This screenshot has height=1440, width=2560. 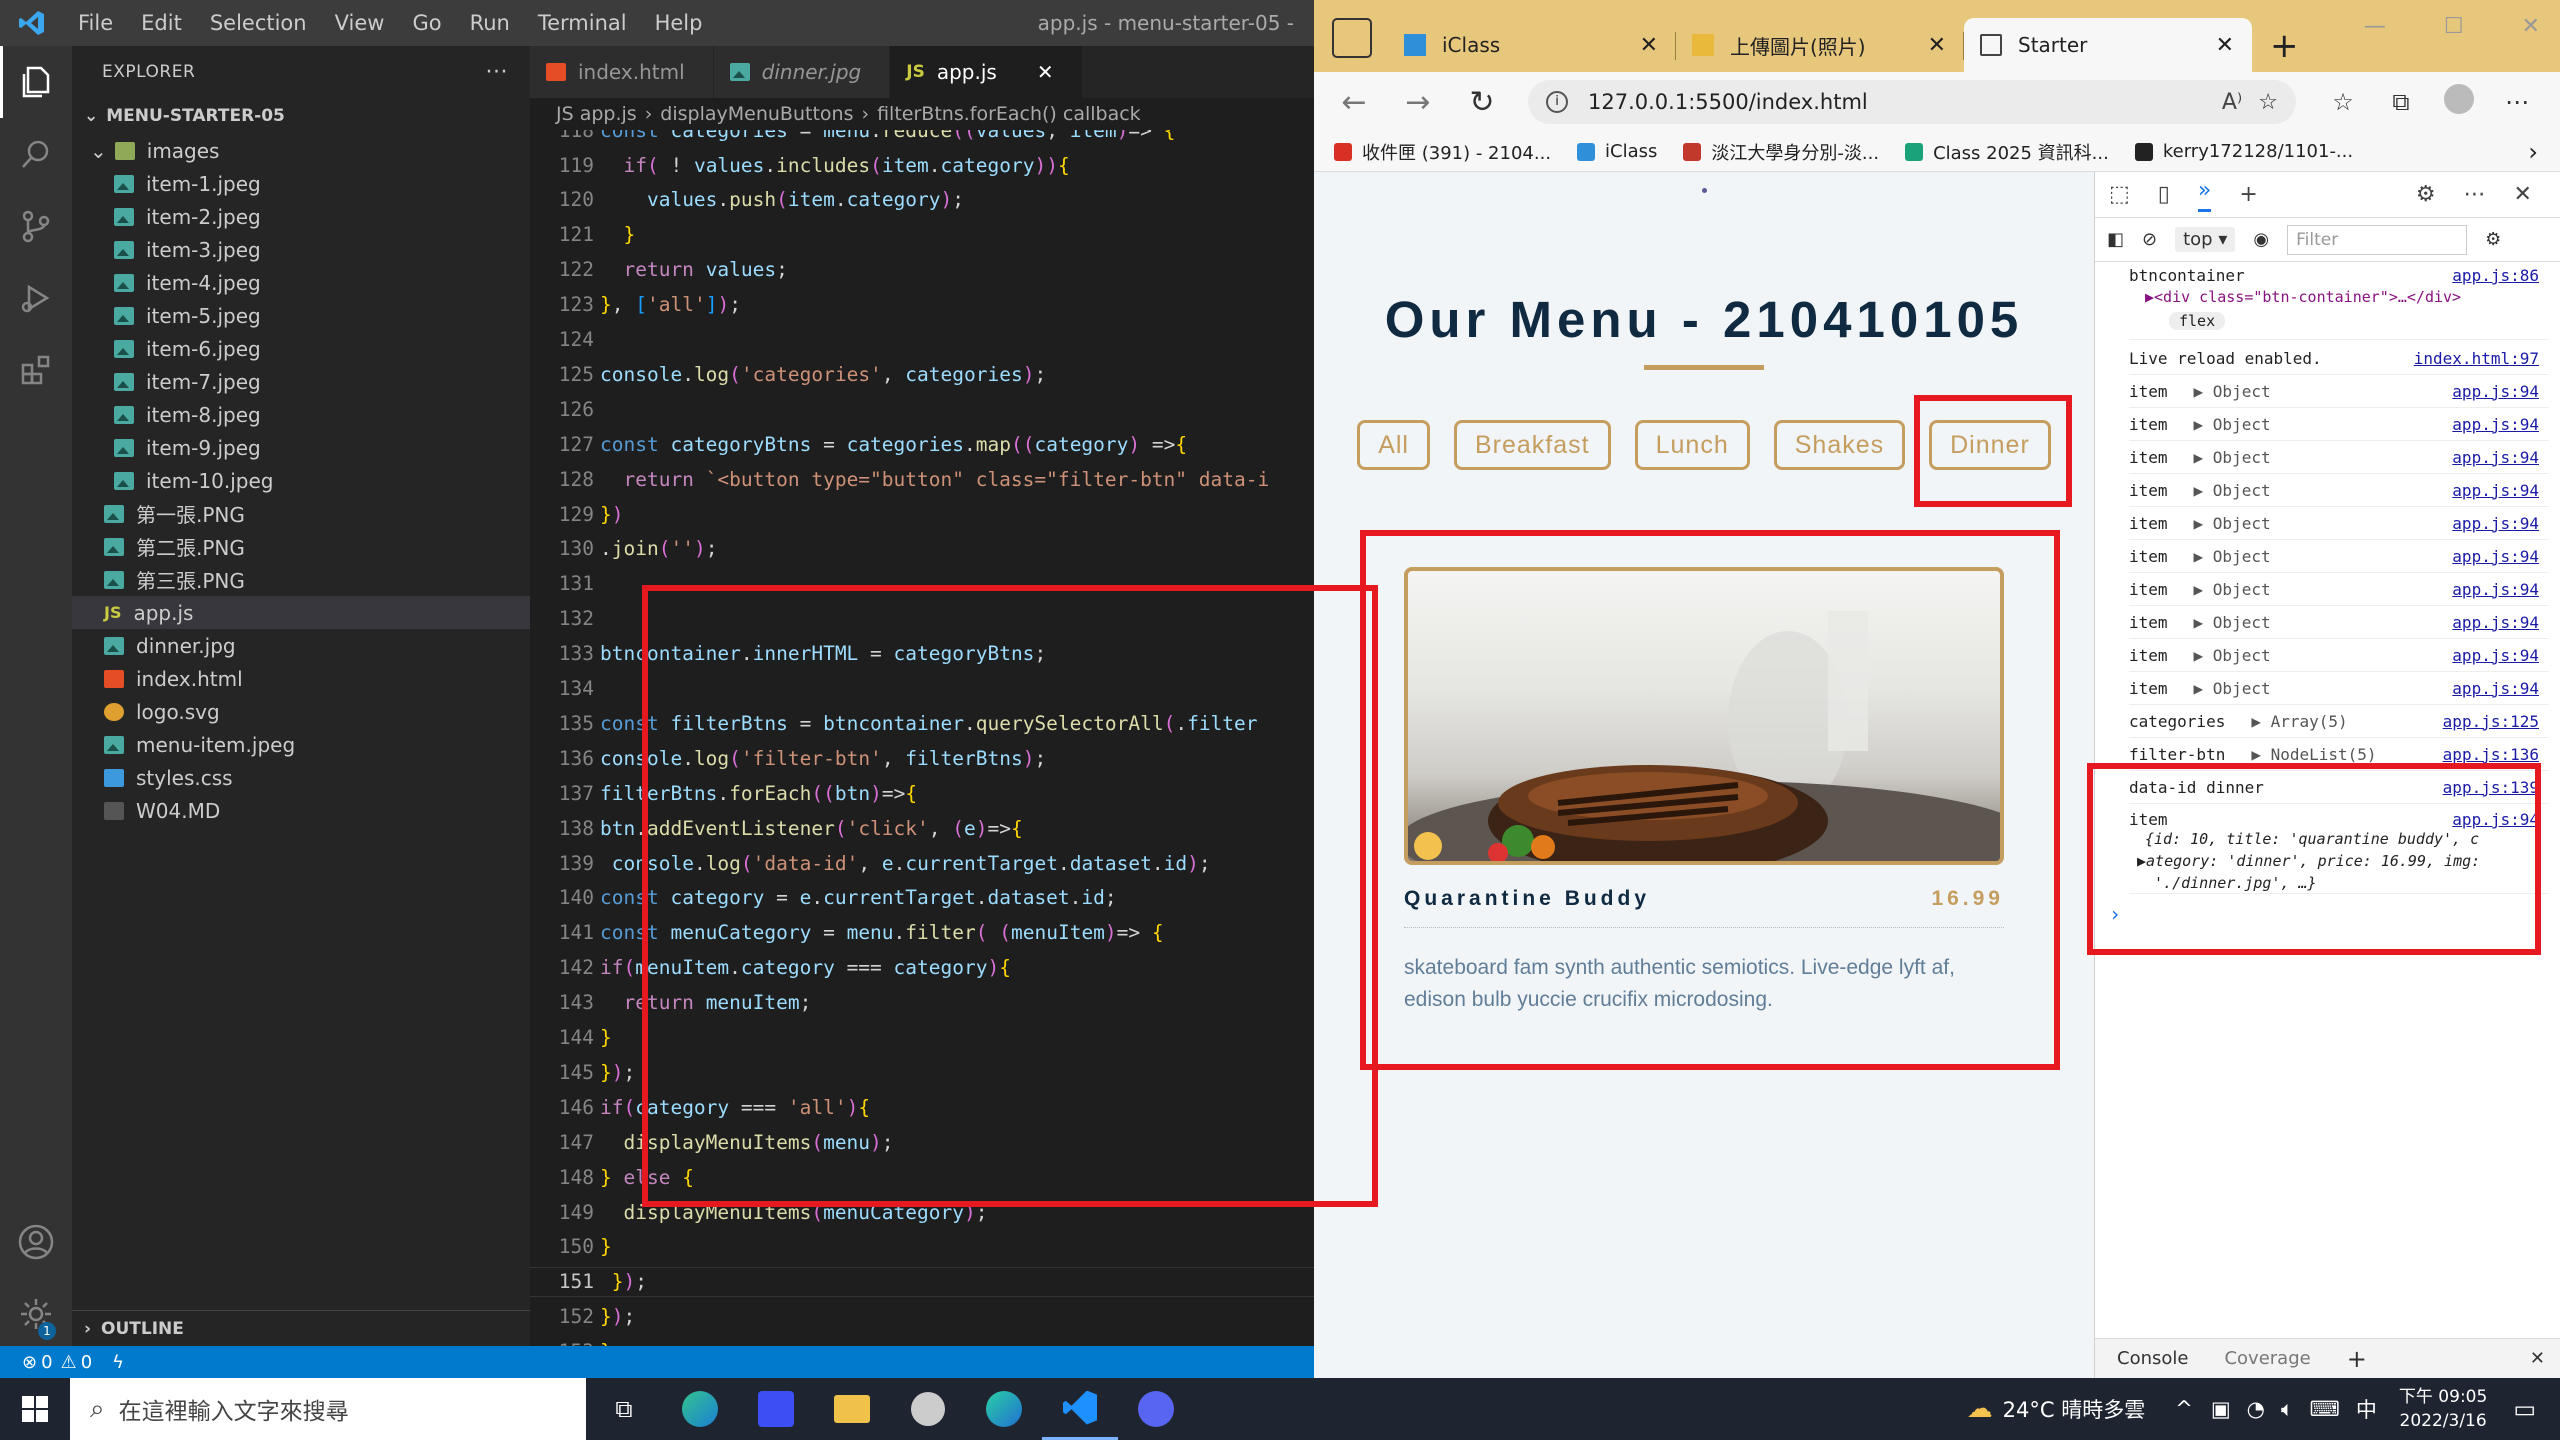 I want to click on network-icon: ◔, so click(x=2256, y=1409).